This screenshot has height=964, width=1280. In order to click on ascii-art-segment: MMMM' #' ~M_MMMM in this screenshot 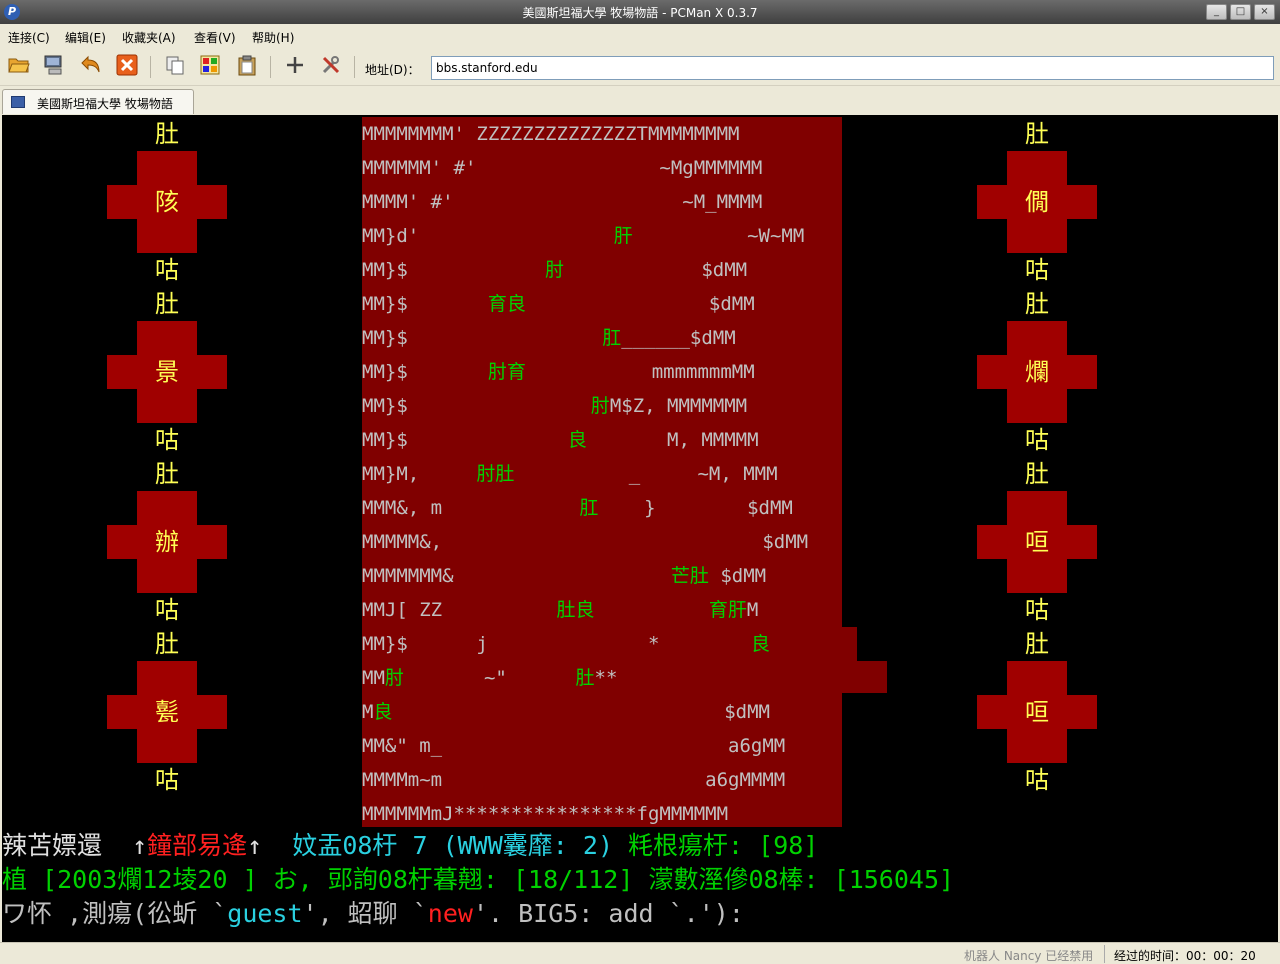, I will do `click(562, 202)`.